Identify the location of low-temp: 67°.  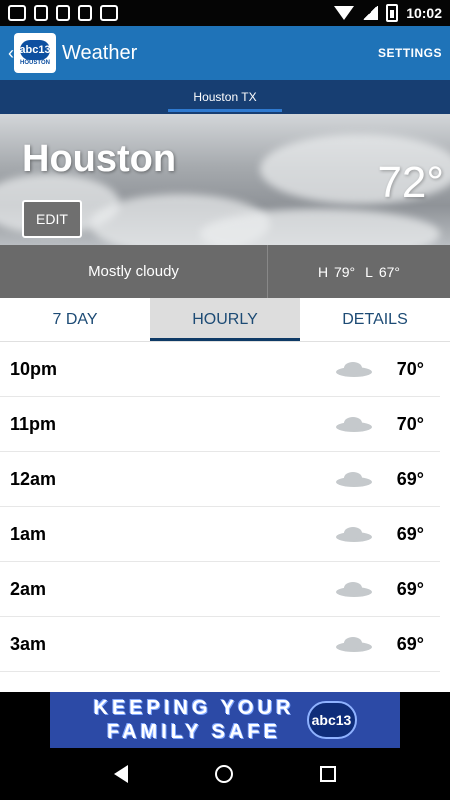
(389, 271).